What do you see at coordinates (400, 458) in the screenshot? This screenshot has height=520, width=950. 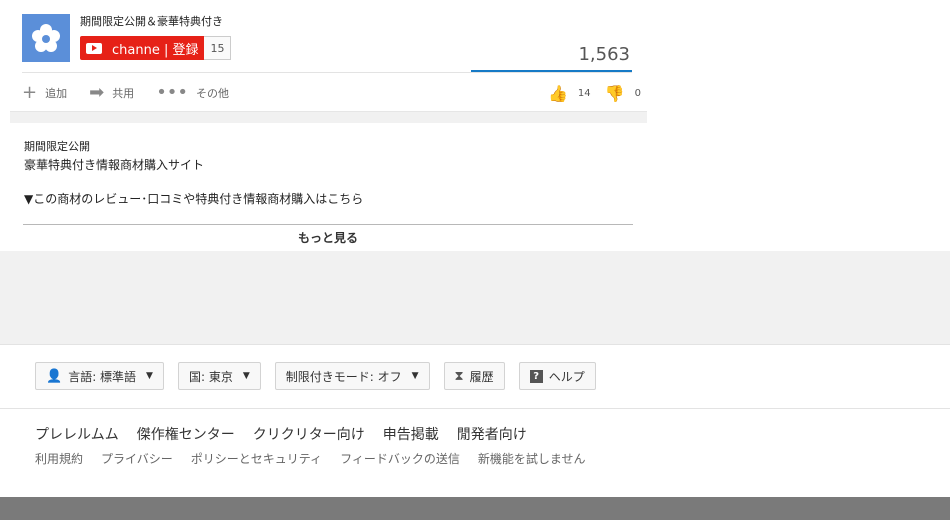 I see `footer-link: フィードバックの送信` at bounding box center [400, 458].